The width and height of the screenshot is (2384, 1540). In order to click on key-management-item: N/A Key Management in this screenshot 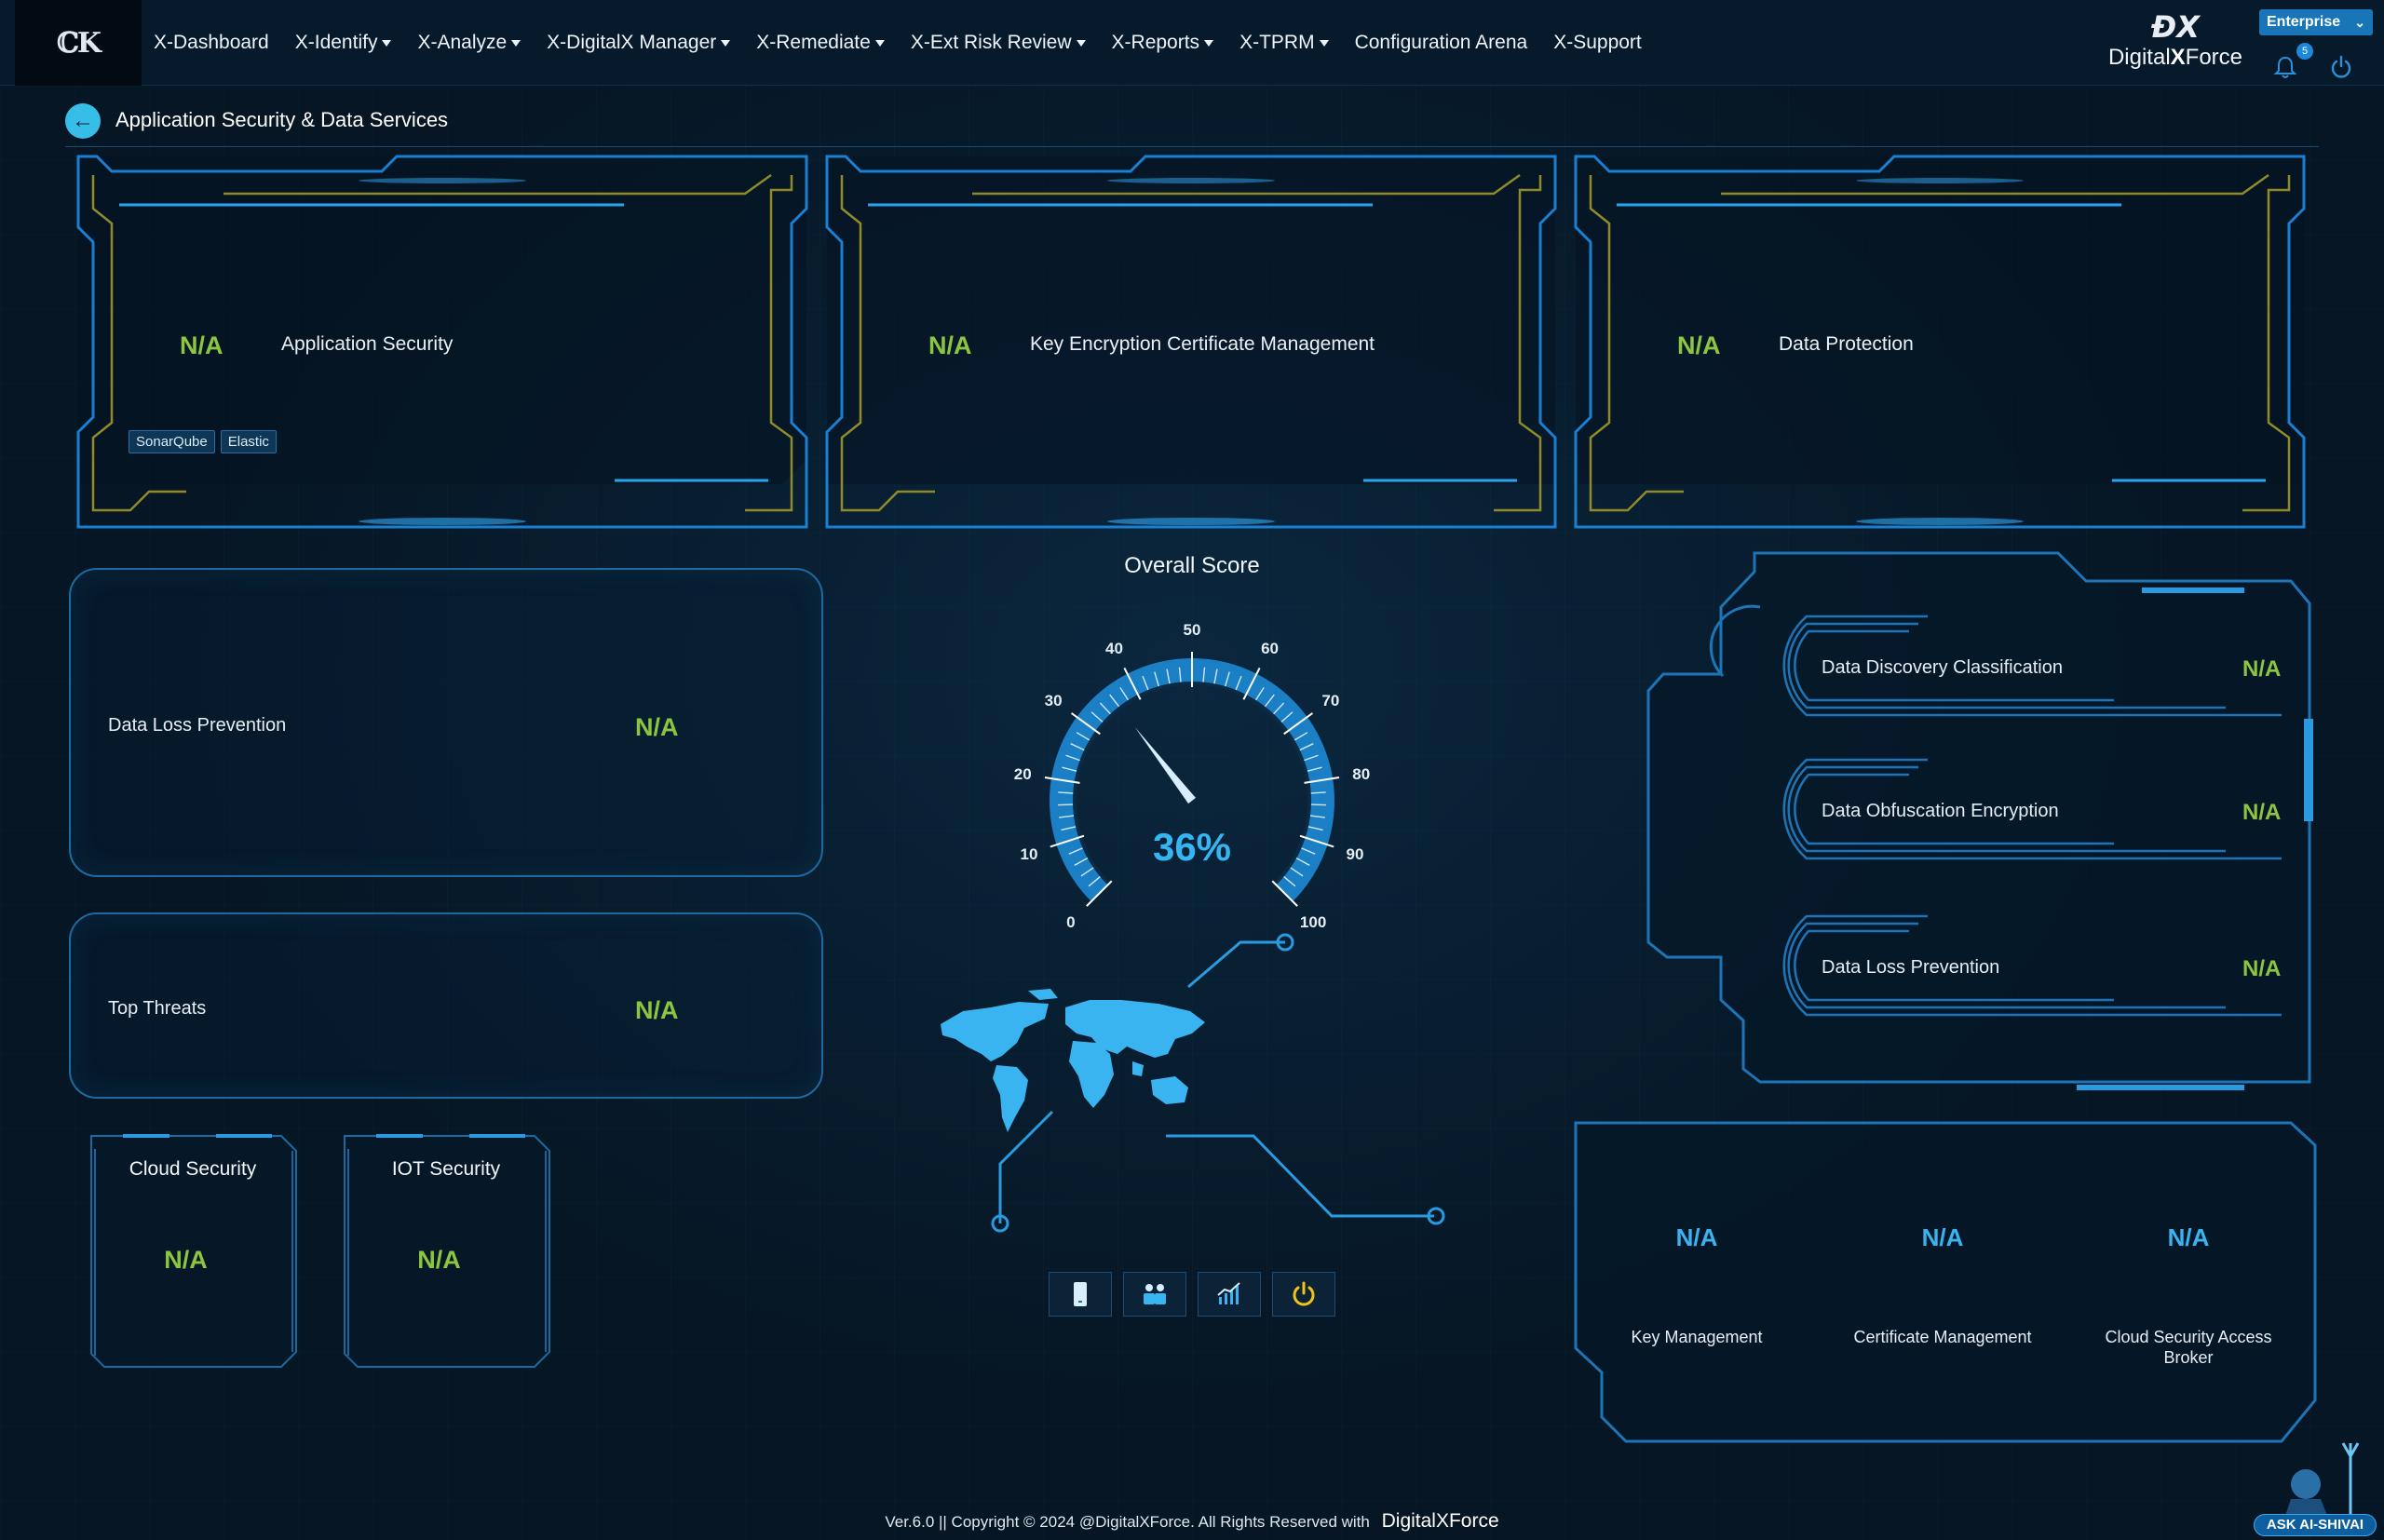, I will do `click(1697, 1285)`.